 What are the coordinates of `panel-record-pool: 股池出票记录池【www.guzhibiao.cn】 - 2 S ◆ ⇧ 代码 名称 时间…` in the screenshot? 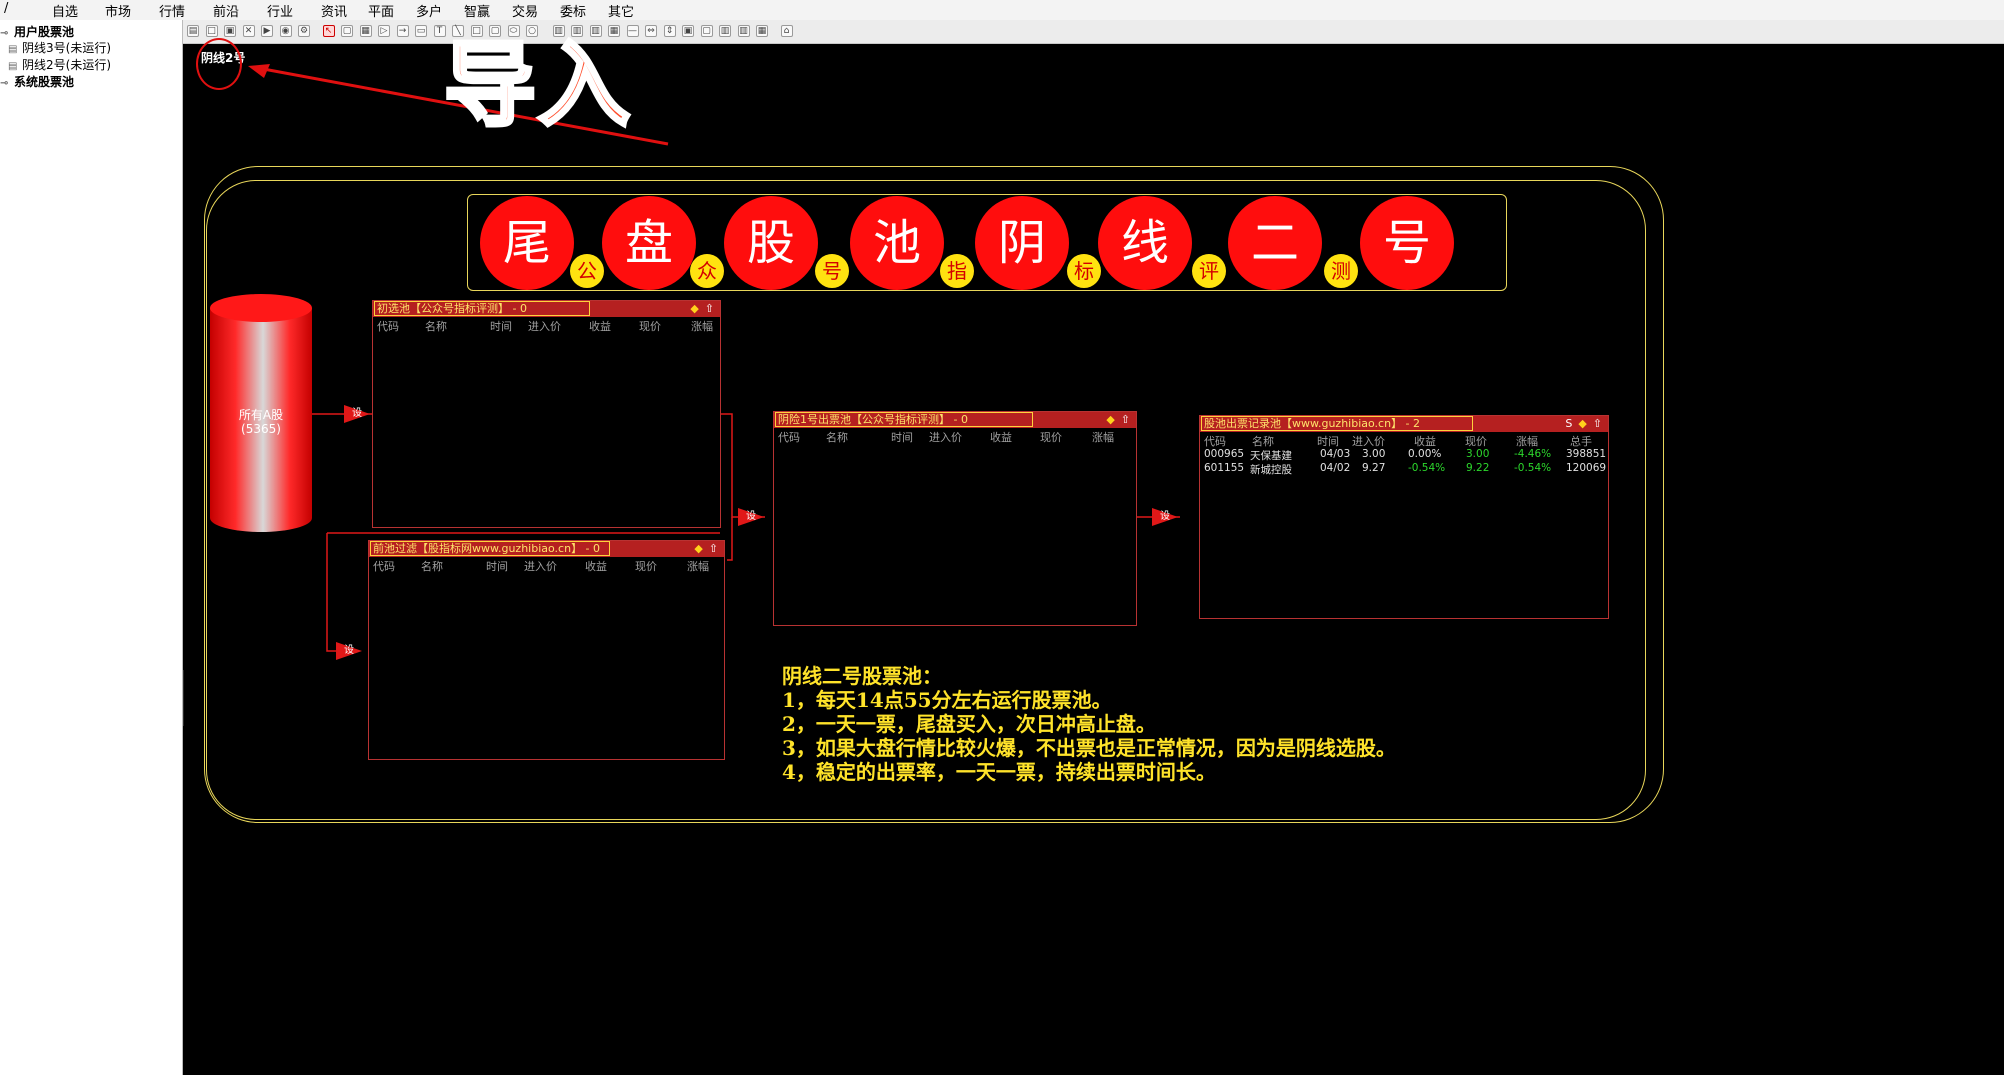 It's located at (1404, 517).